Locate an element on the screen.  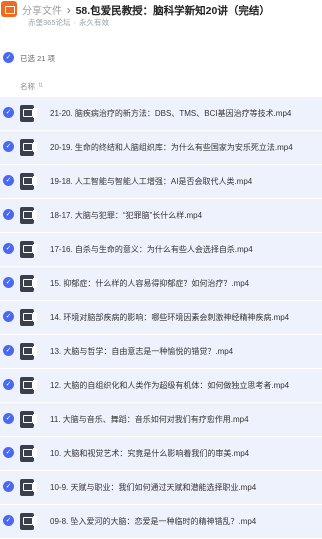
file-row: ✓ 14. 环境对脑部疾病的影响：哪些环境因素会刺激神经精神疾病.mp4 is located at coordinates (161, 317).